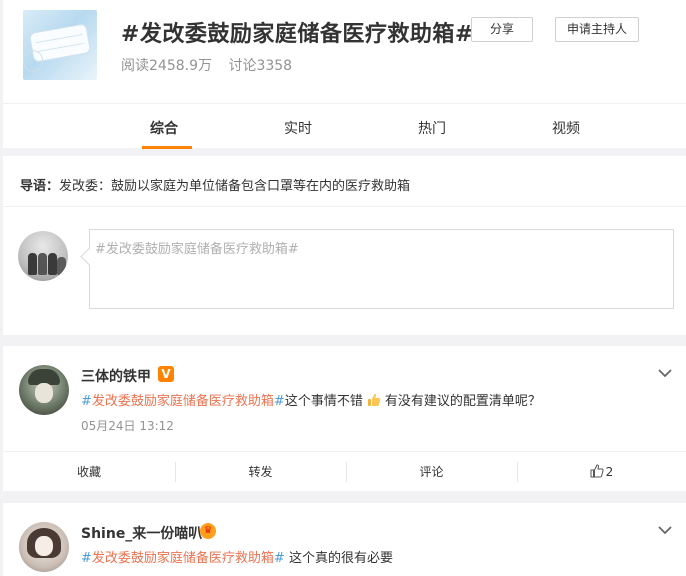  What do you see at coordinates (89, 472) in the screenshot?
I see `favorite-button: 收藏` at bounding box center [89, 472].